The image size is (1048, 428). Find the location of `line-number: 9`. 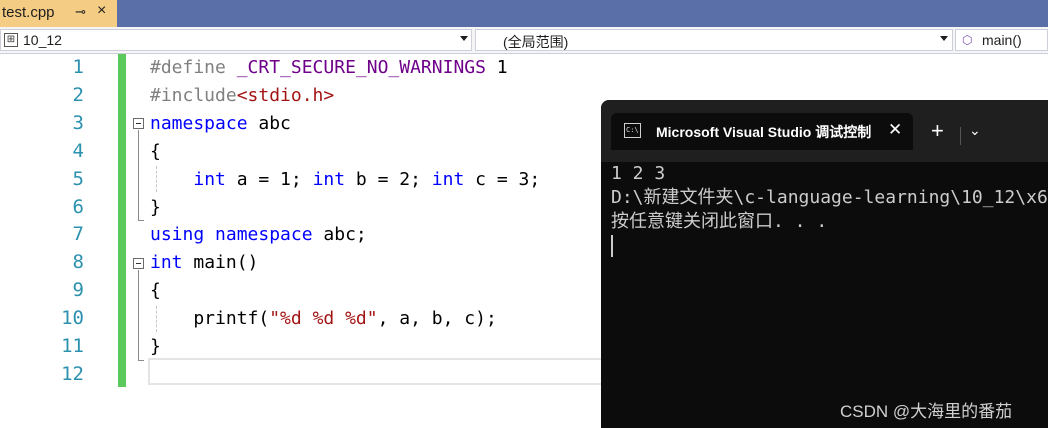

line-number: 9 is located at coordinates (78, 290).